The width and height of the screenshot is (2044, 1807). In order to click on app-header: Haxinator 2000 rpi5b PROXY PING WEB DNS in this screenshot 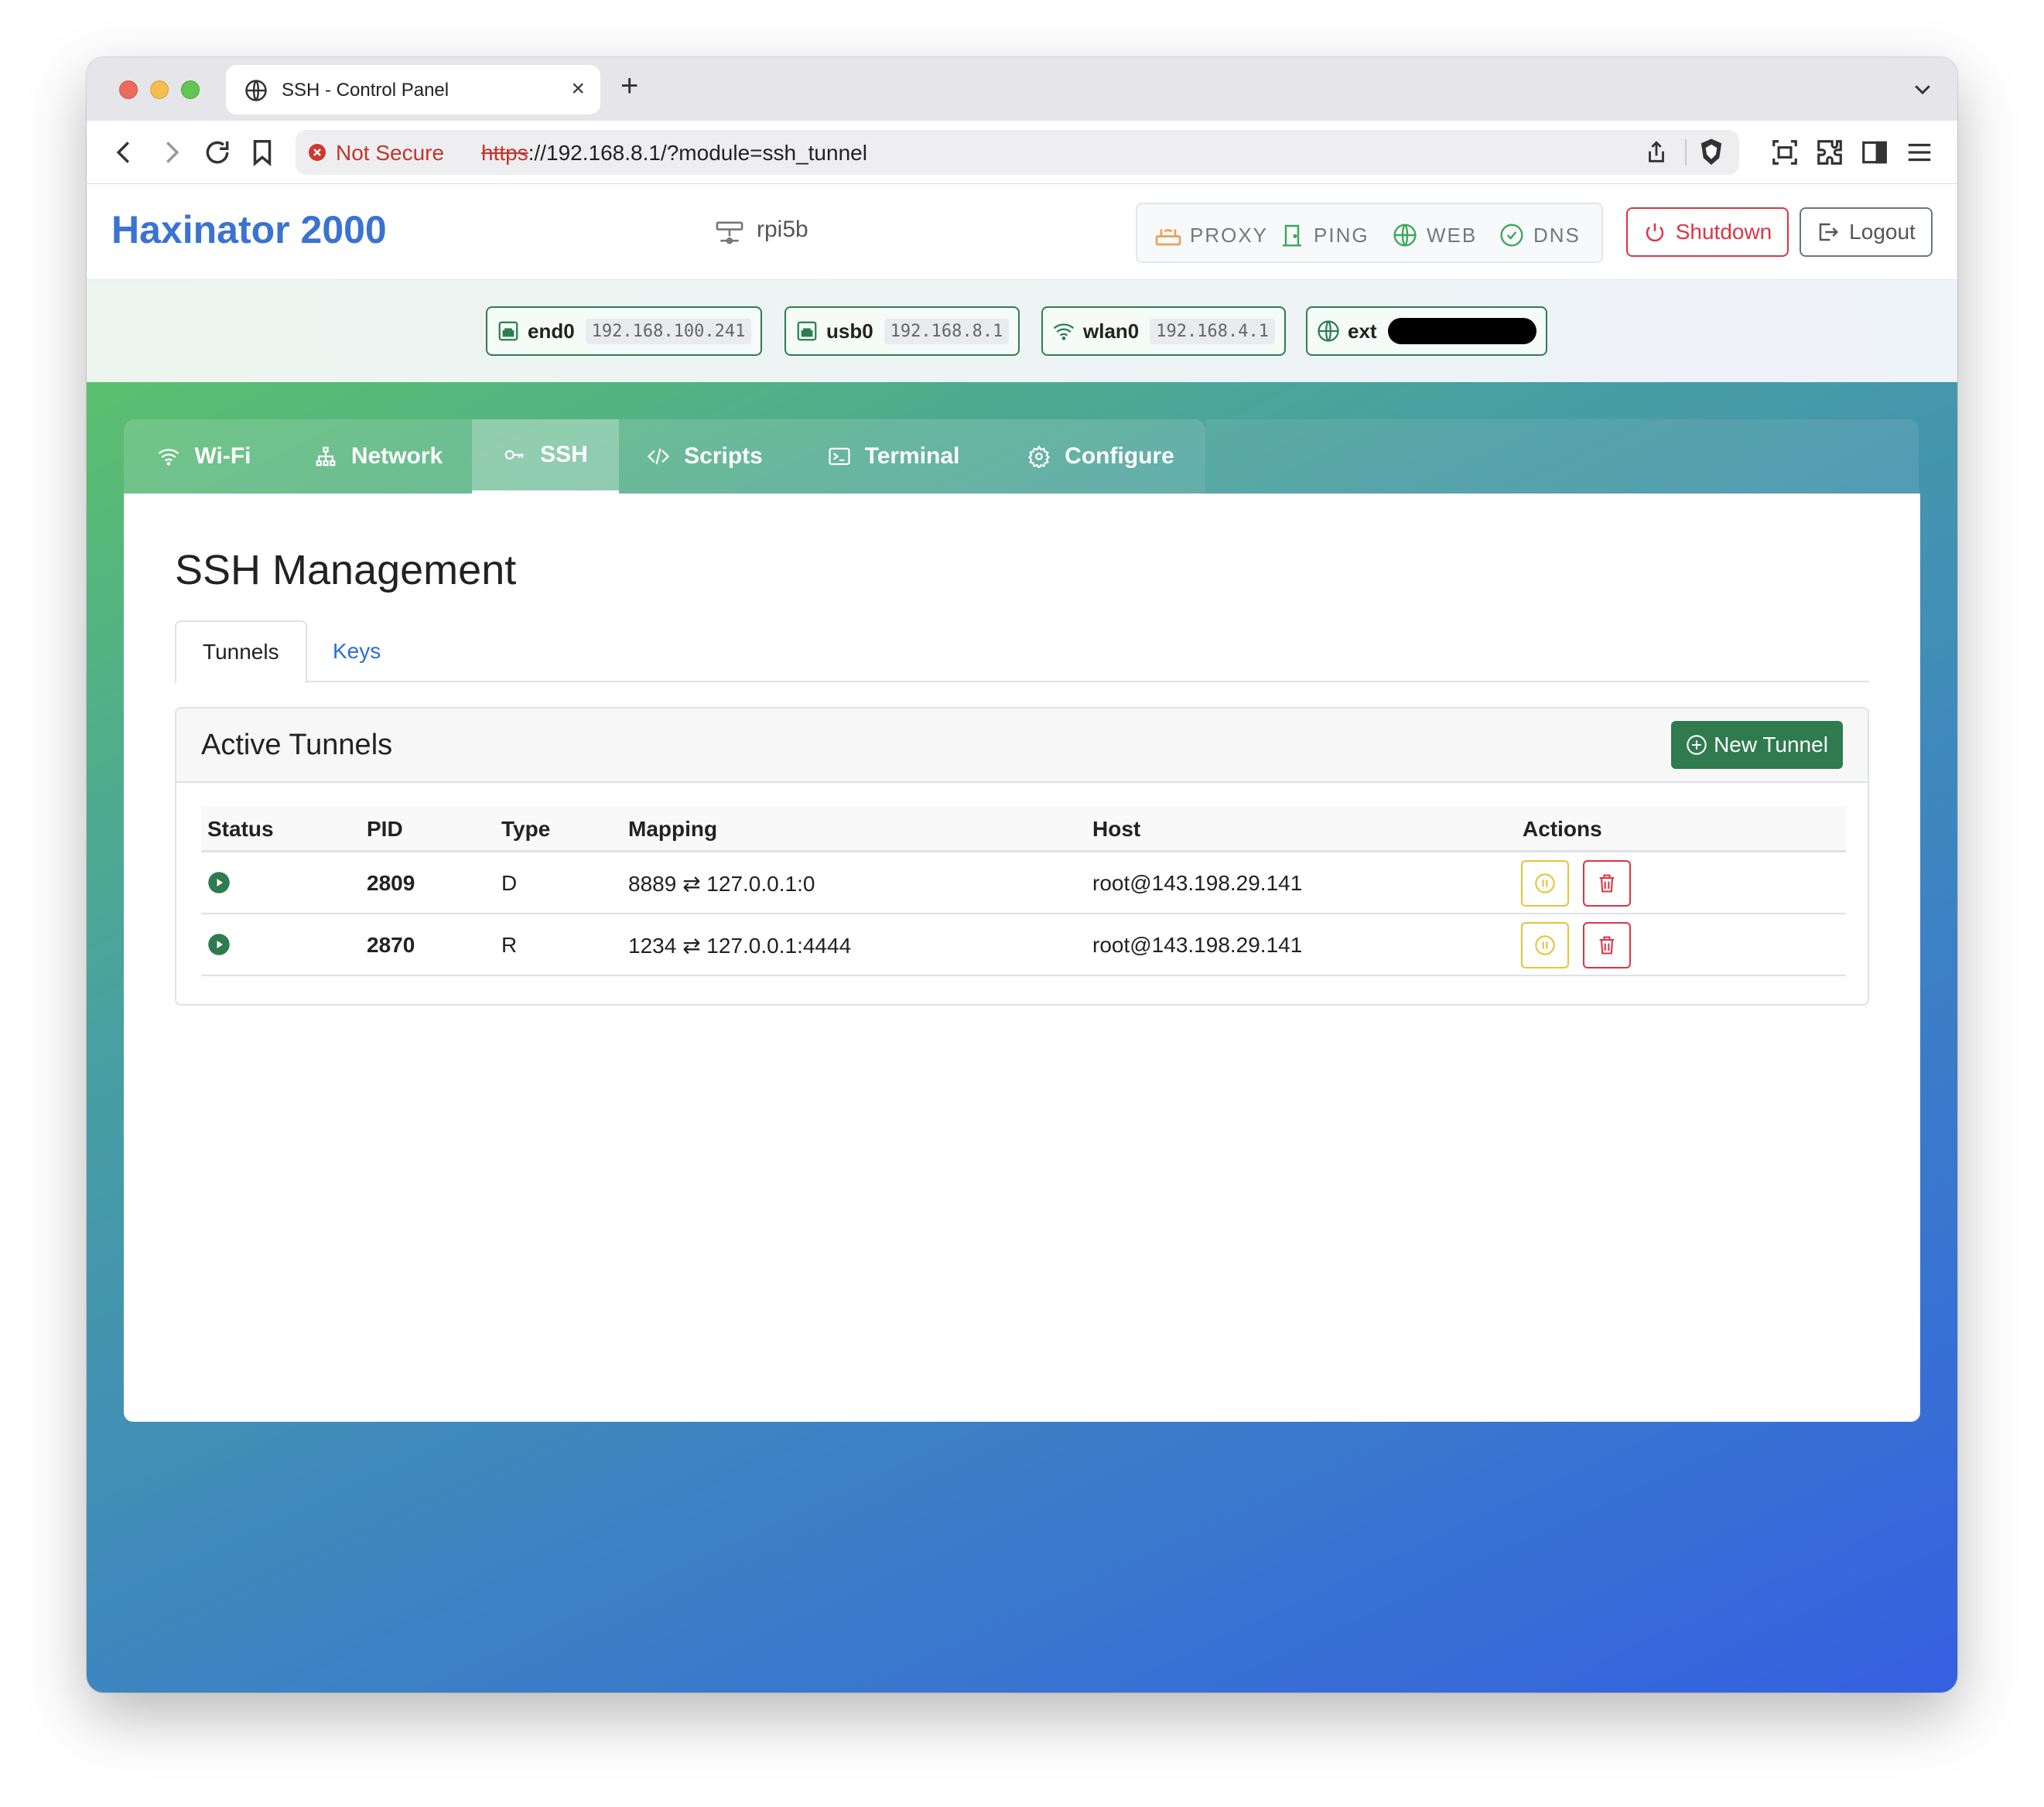, I will do `click(1022, 232)`.